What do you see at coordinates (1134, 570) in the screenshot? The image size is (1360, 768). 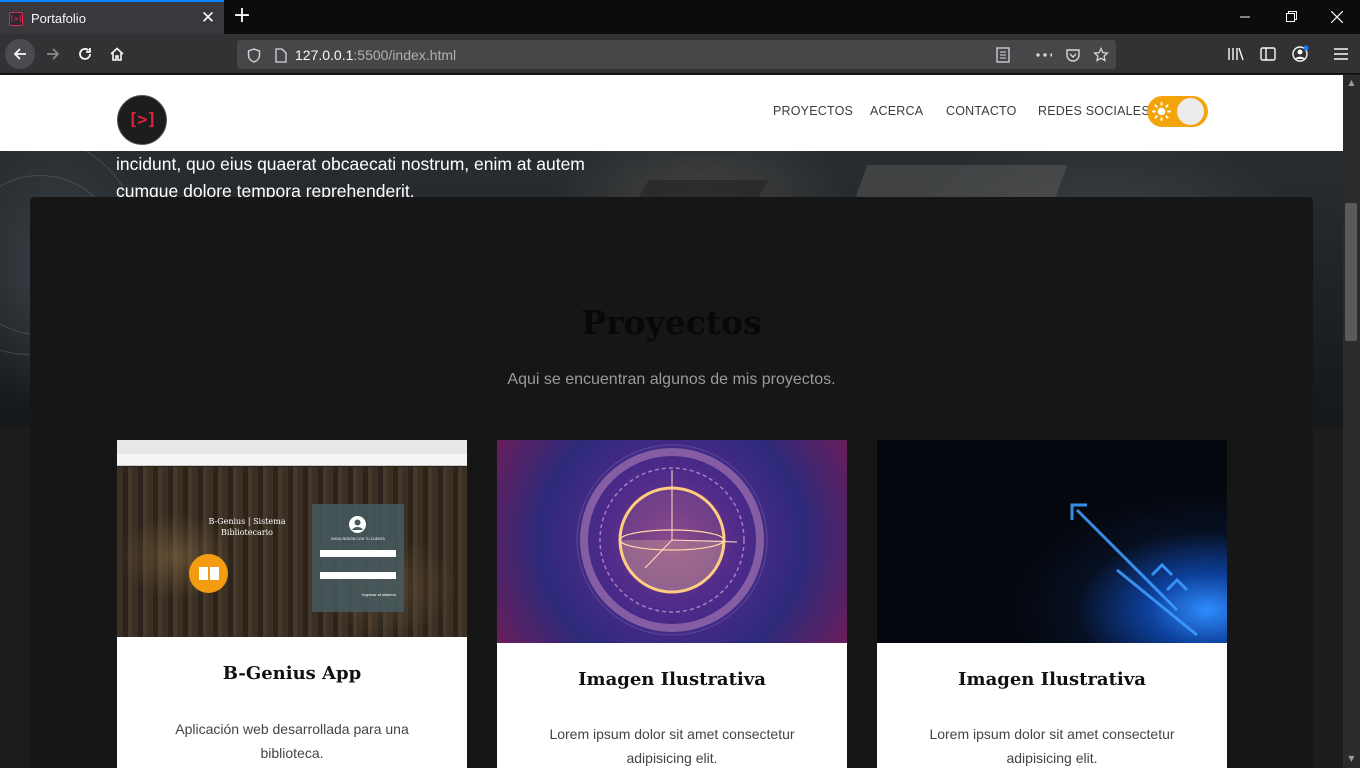 I see `arrows-illustration` at bounding box center [1134, 570].